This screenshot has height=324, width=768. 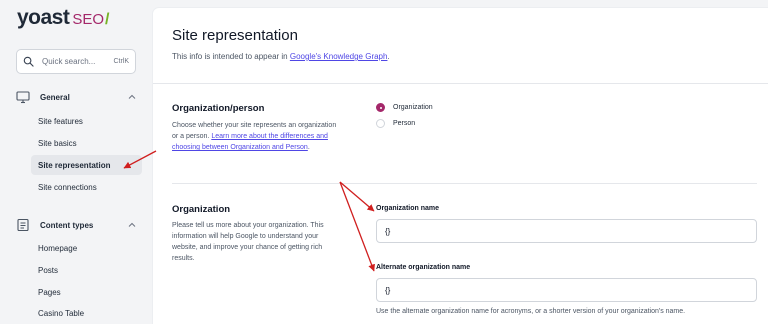 I want to click on section-divider, so click(x=464, y=183).